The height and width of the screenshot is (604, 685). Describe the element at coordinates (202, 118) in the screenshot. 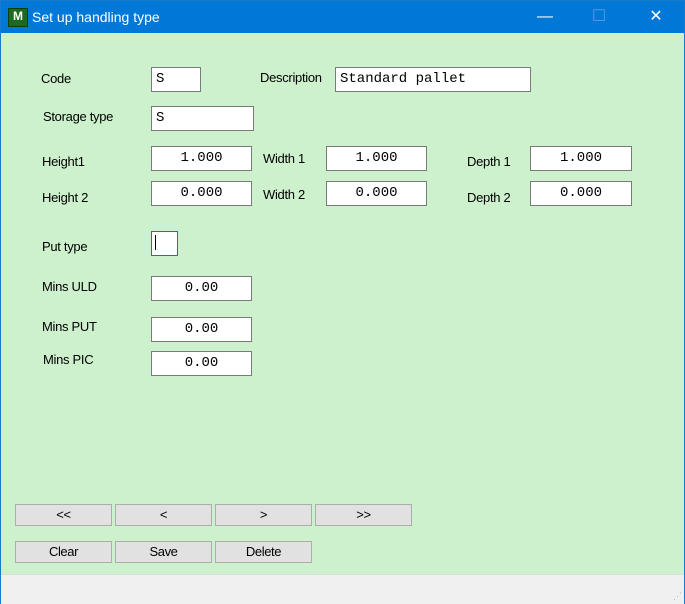

I see `storage-type-input: S` at that location.